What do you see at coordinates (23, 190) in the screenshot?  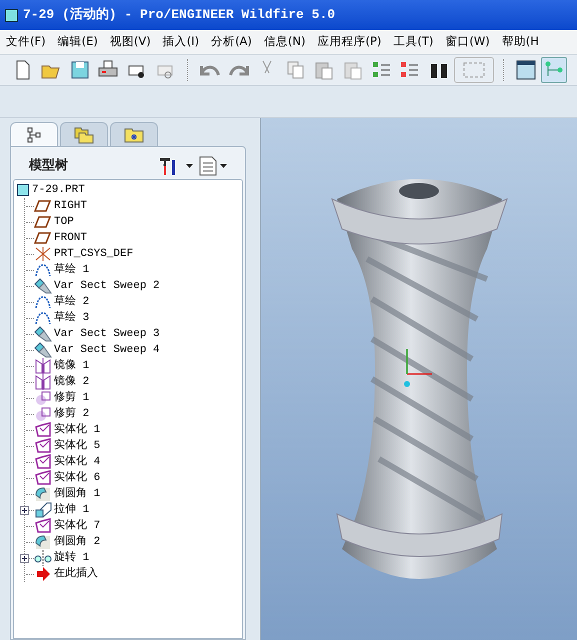 I see `part-icon` at bounding box center [23, 190].